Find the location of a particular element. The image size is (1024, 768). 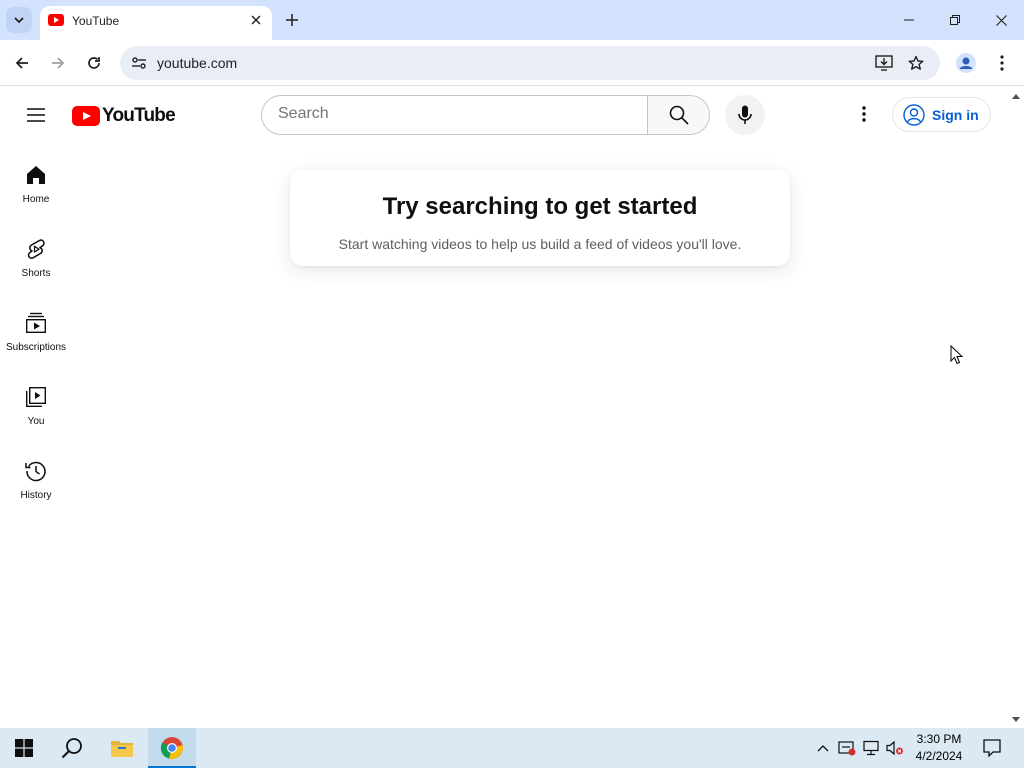

window-close-button is located at coordinates (1001, 20).